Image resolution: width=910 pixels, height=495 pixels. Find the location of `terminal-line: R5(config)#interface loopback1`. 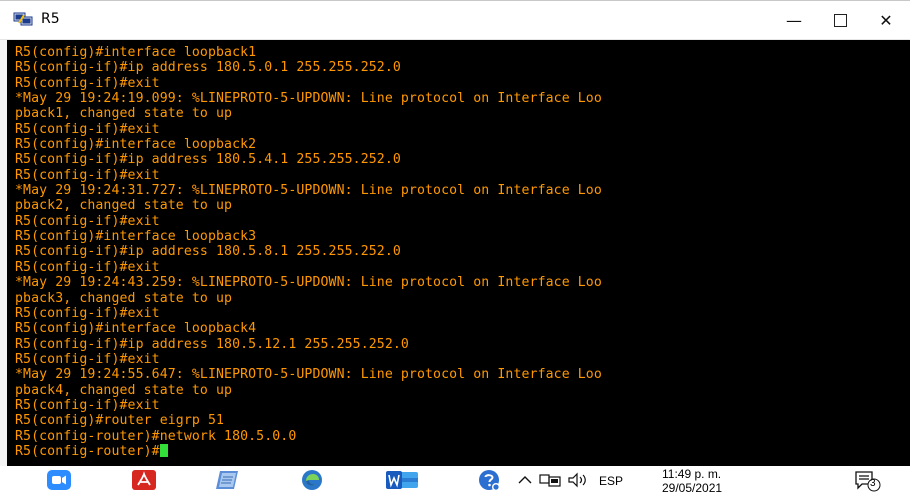

terminal-line: R5(config)#interface loopback1 is located at coordinates (136, 52).